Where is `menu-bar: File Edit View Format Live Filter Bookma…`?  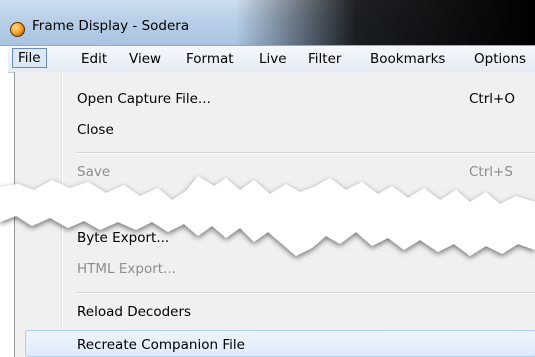 menu-bar: File Edit View Format Live Filter Bookma… is located at coordinates (271, 59).